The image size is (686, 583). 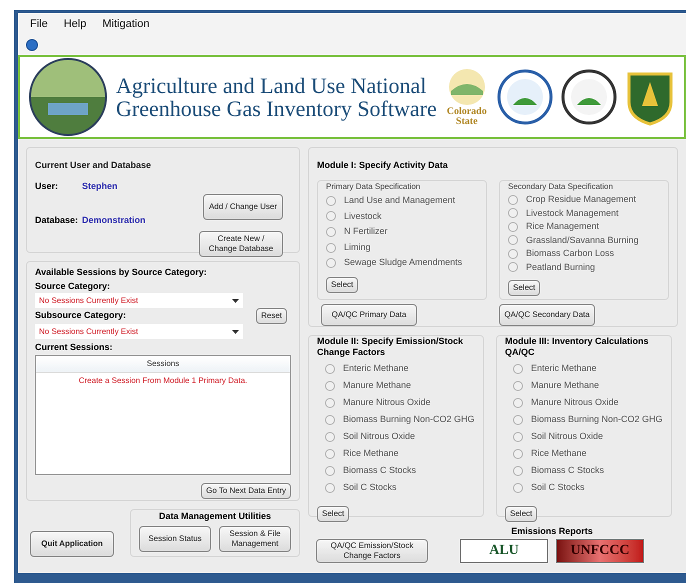 What do you see at coordinates (577, 347) in the screenshot?
I see `group-title: Module III: Inventory Calculations QA/QC` at bounding box center [577, 347].